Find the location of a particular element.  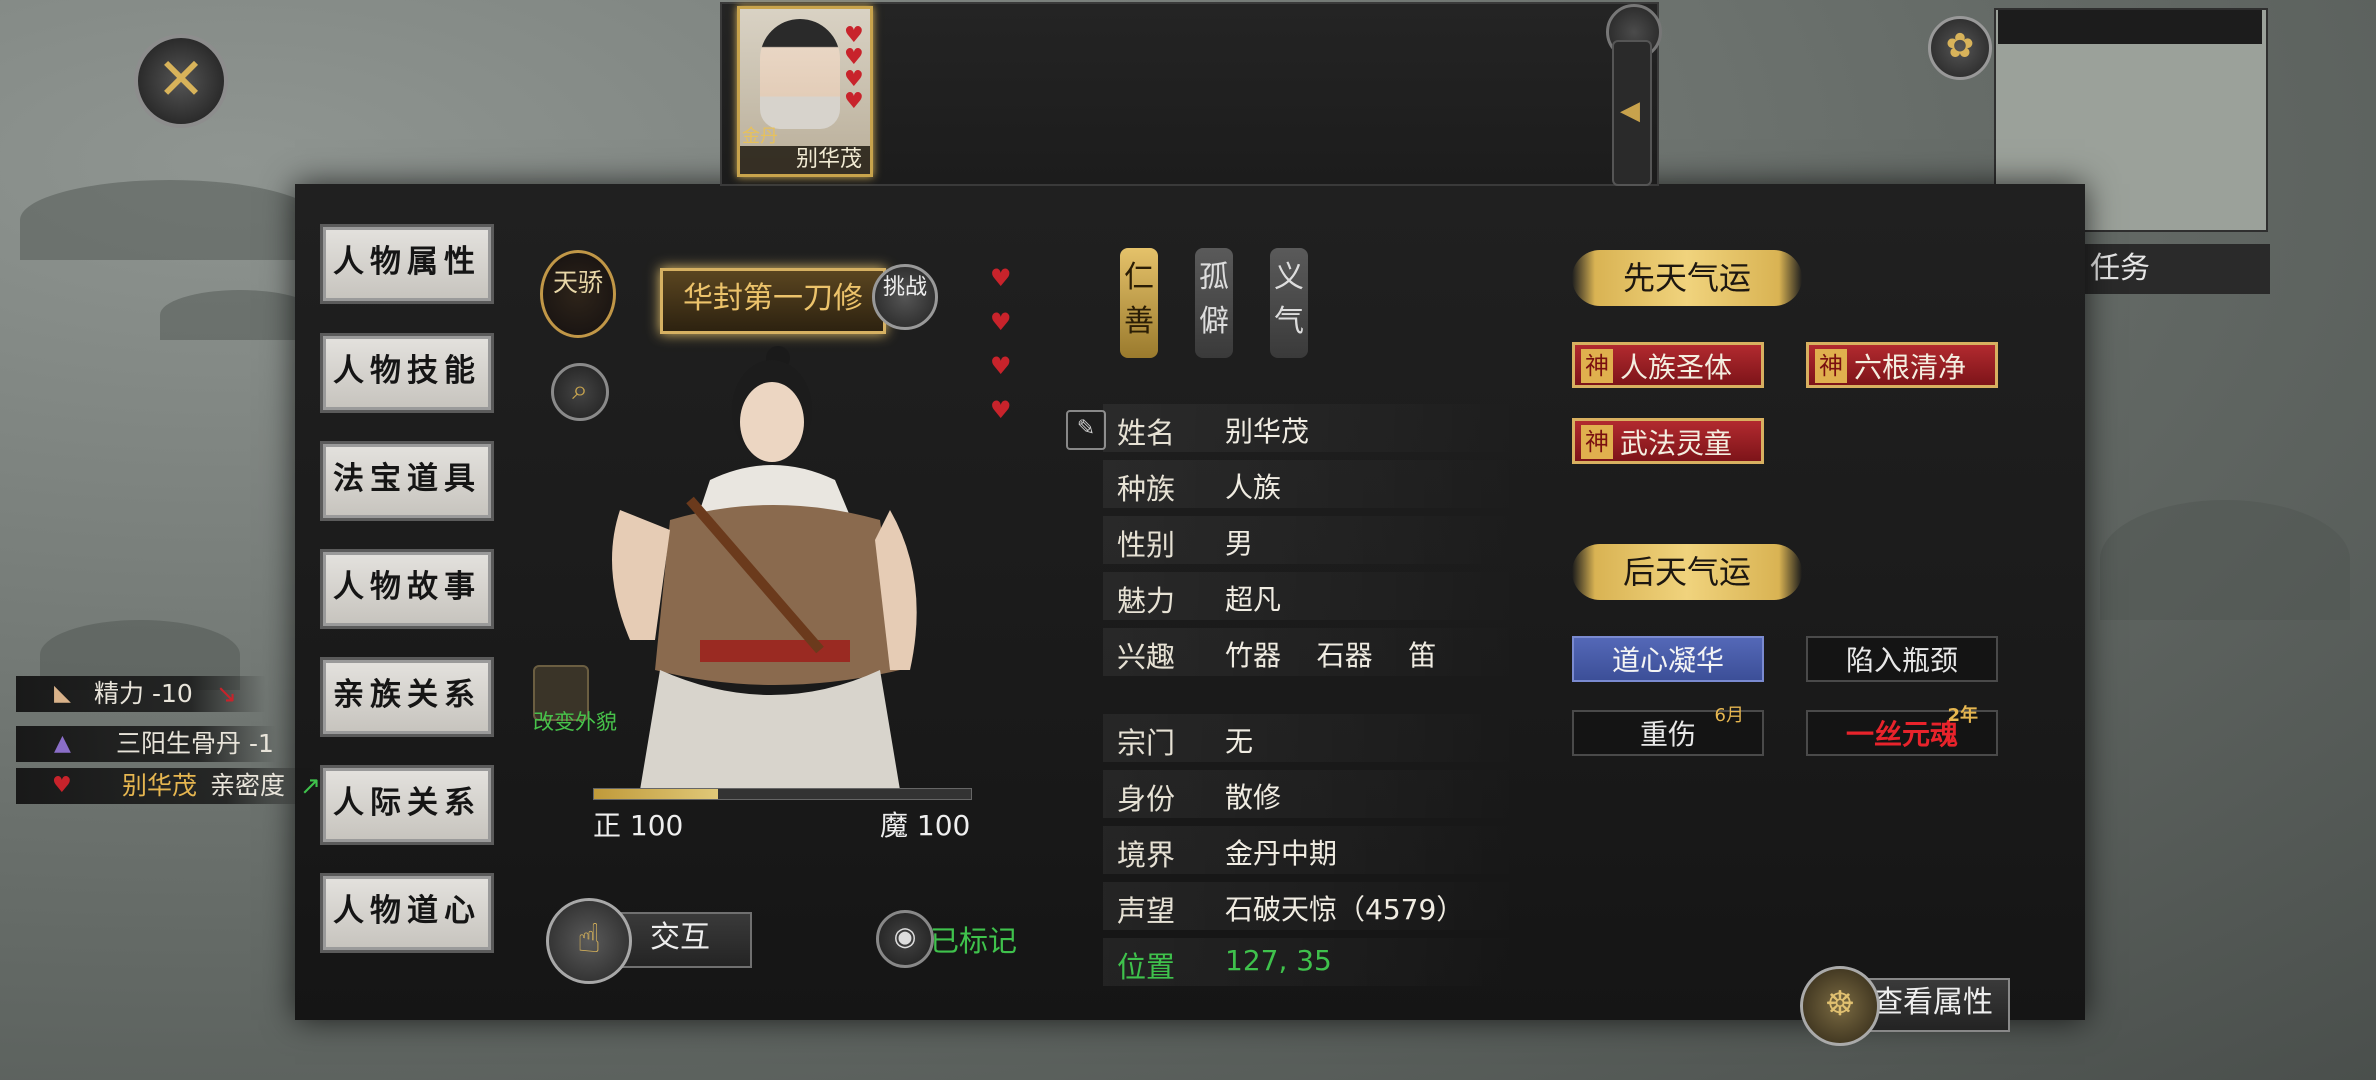

info-row-hobby: 兴趣 竹器 石器 笛 is located at coordinates (1313, 652).